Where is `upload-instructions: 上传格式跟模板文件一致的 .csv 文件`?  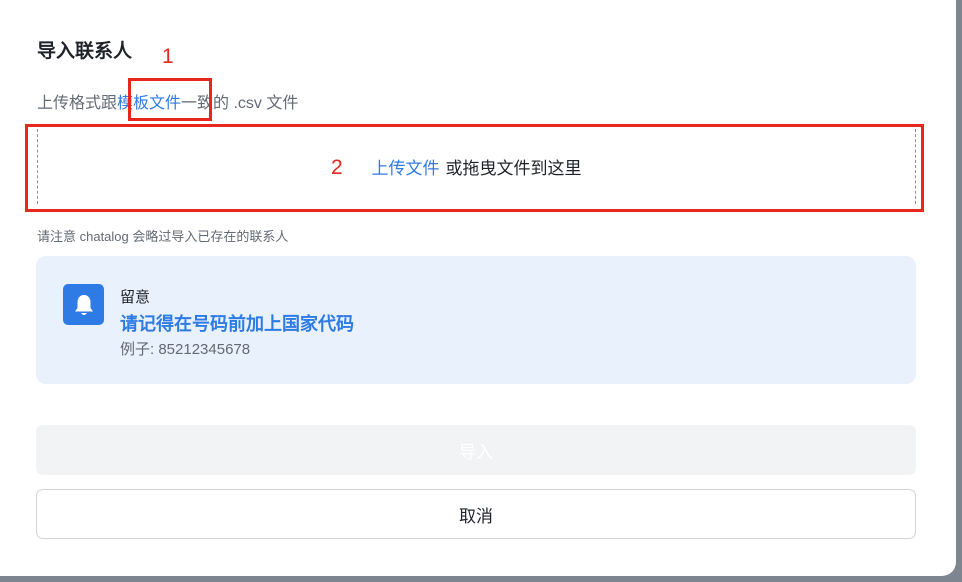 upload-instructions: 上传格式跟模板文件一致的 .csv 文件 is located at coordinates (167, 101).